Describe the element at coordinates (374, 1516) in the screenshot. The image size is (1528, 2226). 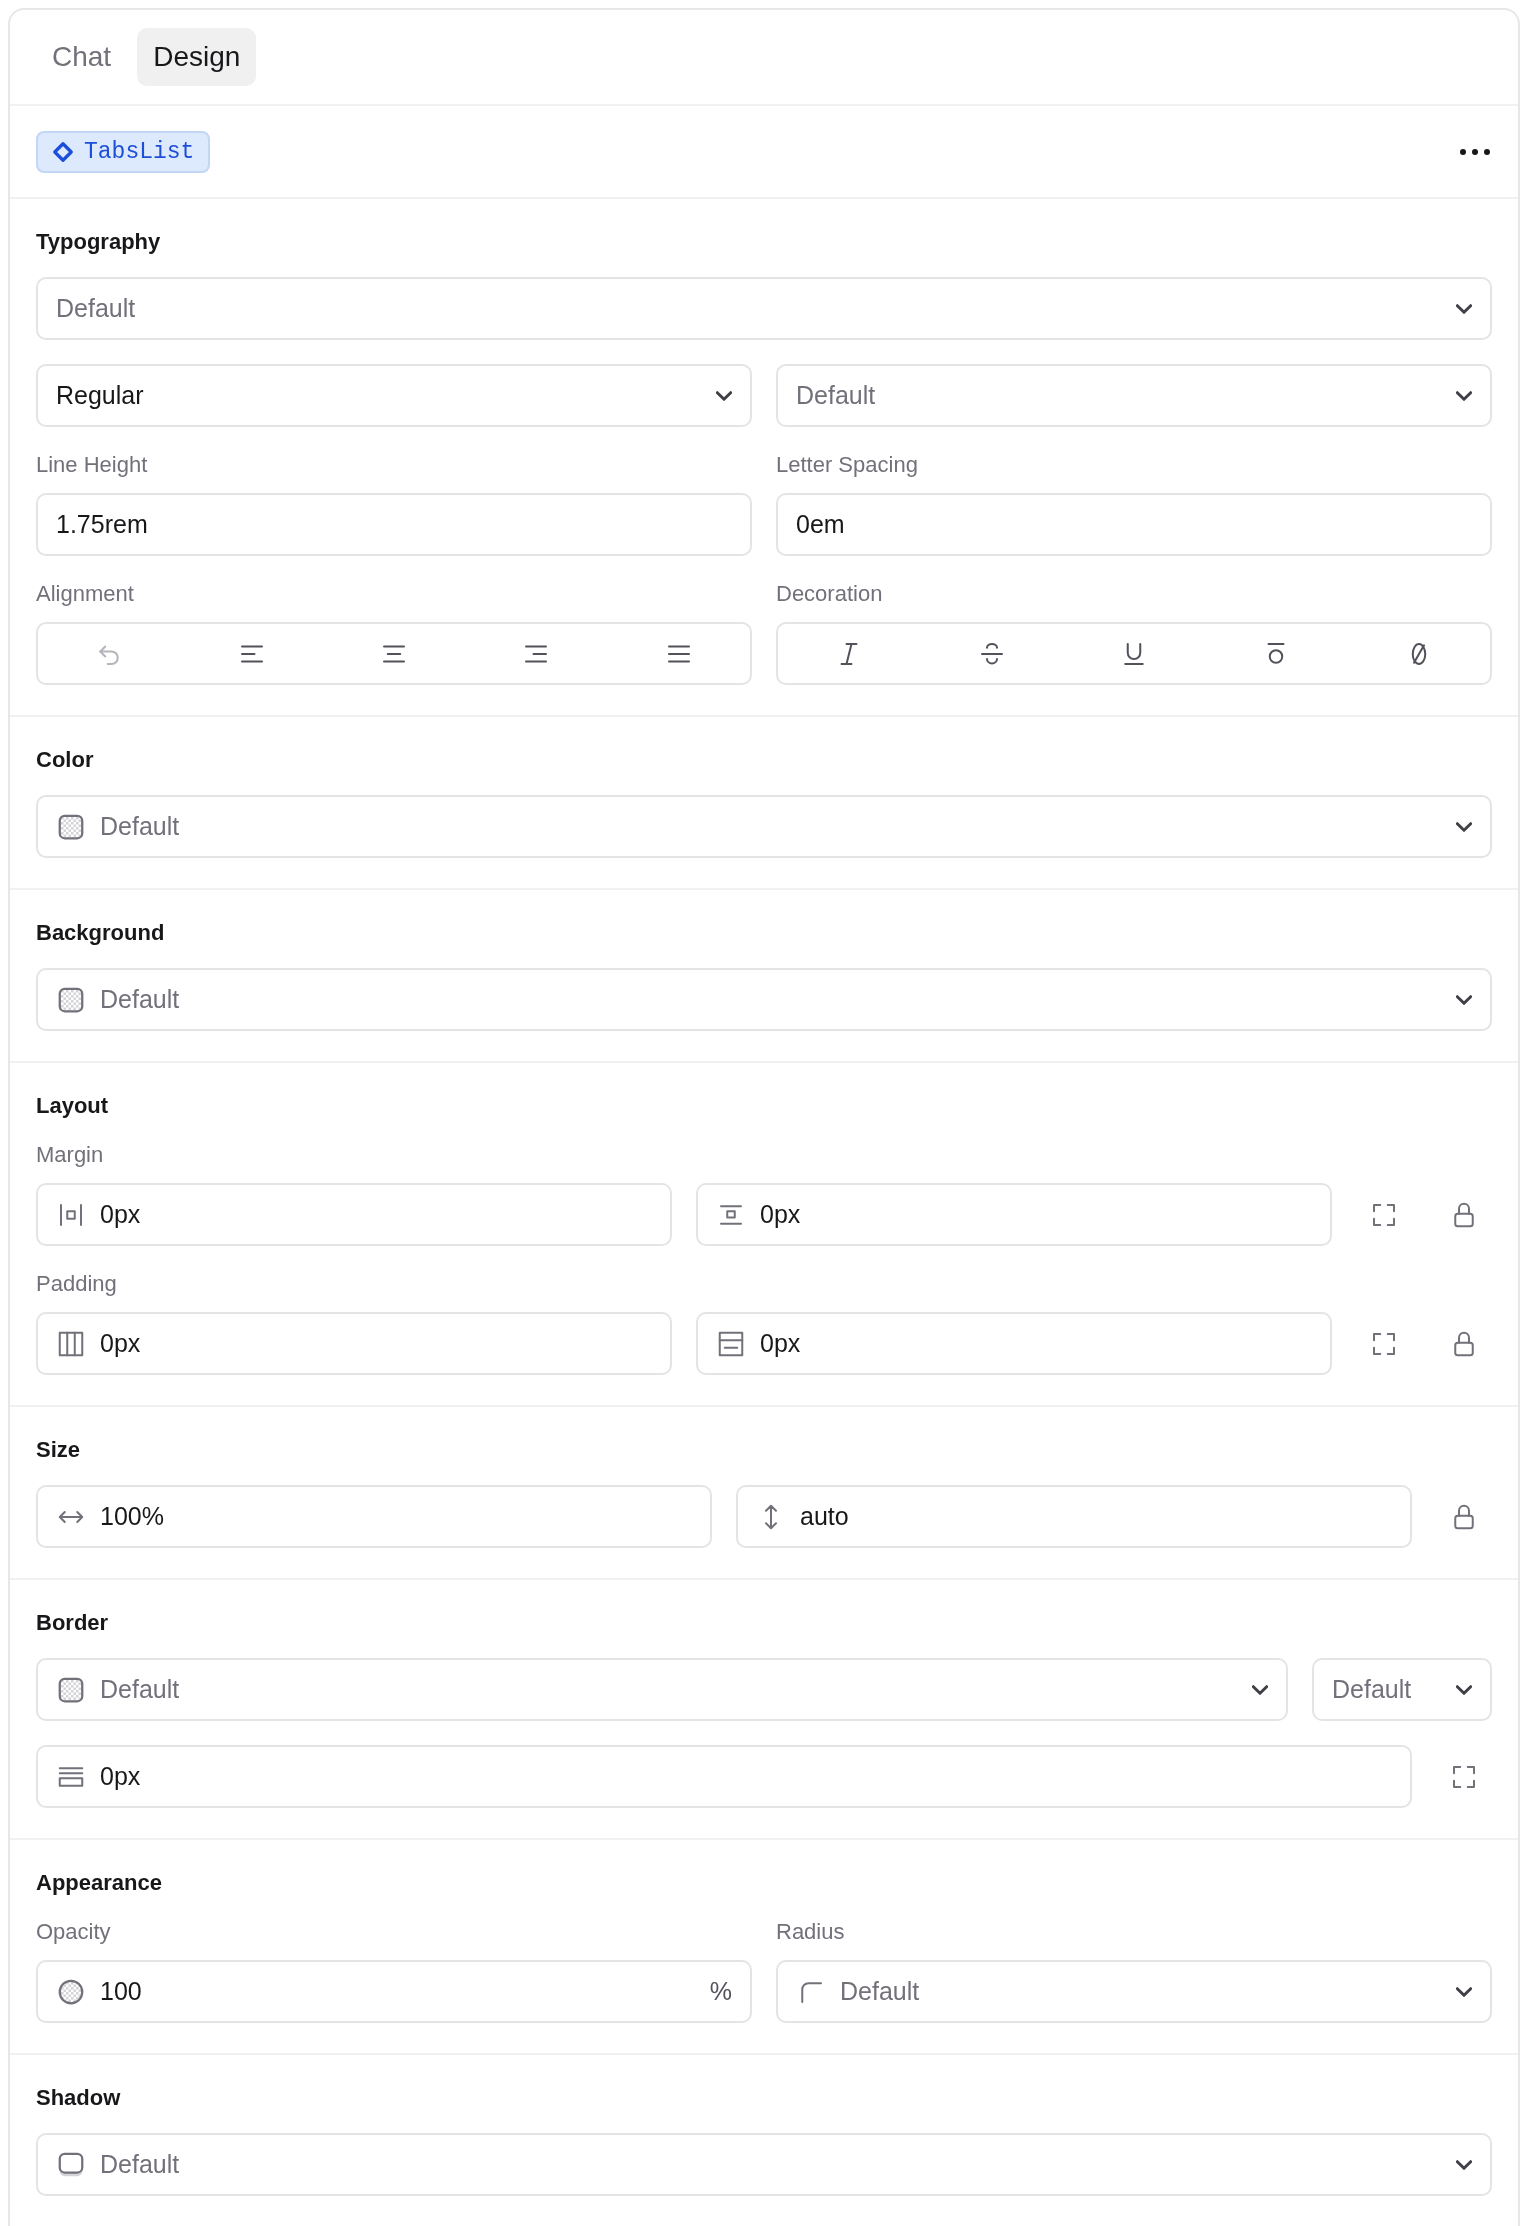
I see `width-field: 100%` at that location.